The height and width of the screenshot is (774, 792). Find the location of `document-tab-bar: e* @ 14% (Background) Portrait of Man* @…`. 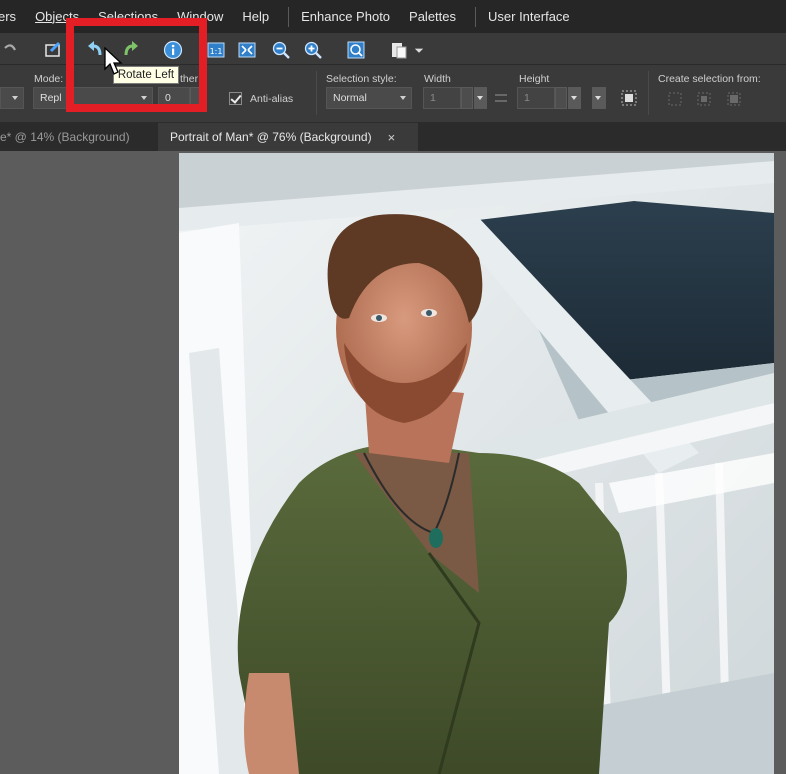

document-tab-bar: e* @ 14% (Background) Portrait of Man* @… is located at coordinates (393, 137).